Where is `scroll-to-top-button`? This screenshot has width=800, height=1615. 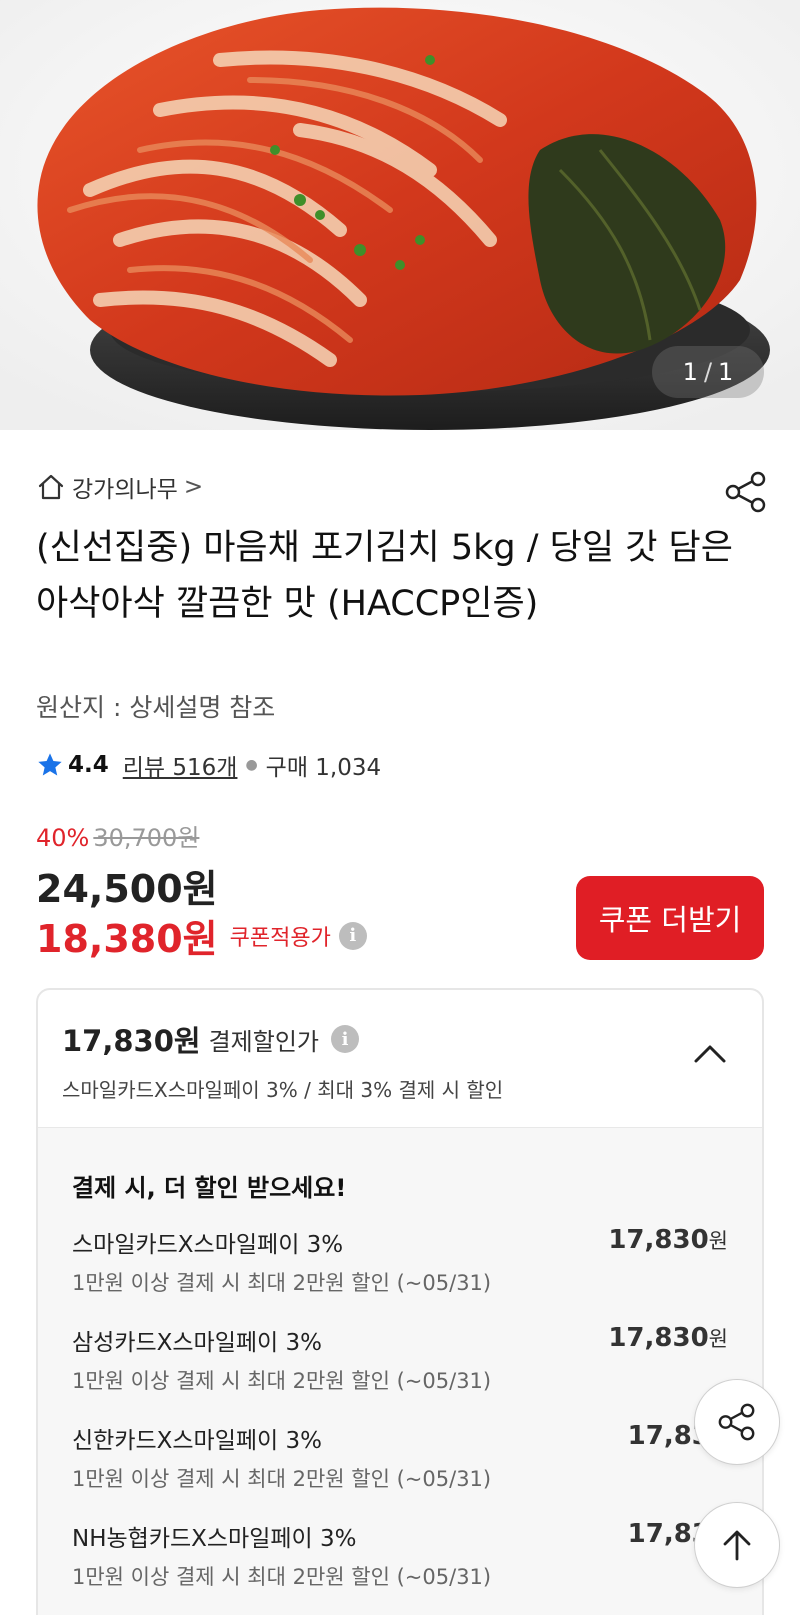
scroll-to-top-button is located at coordinates (737, 1545).